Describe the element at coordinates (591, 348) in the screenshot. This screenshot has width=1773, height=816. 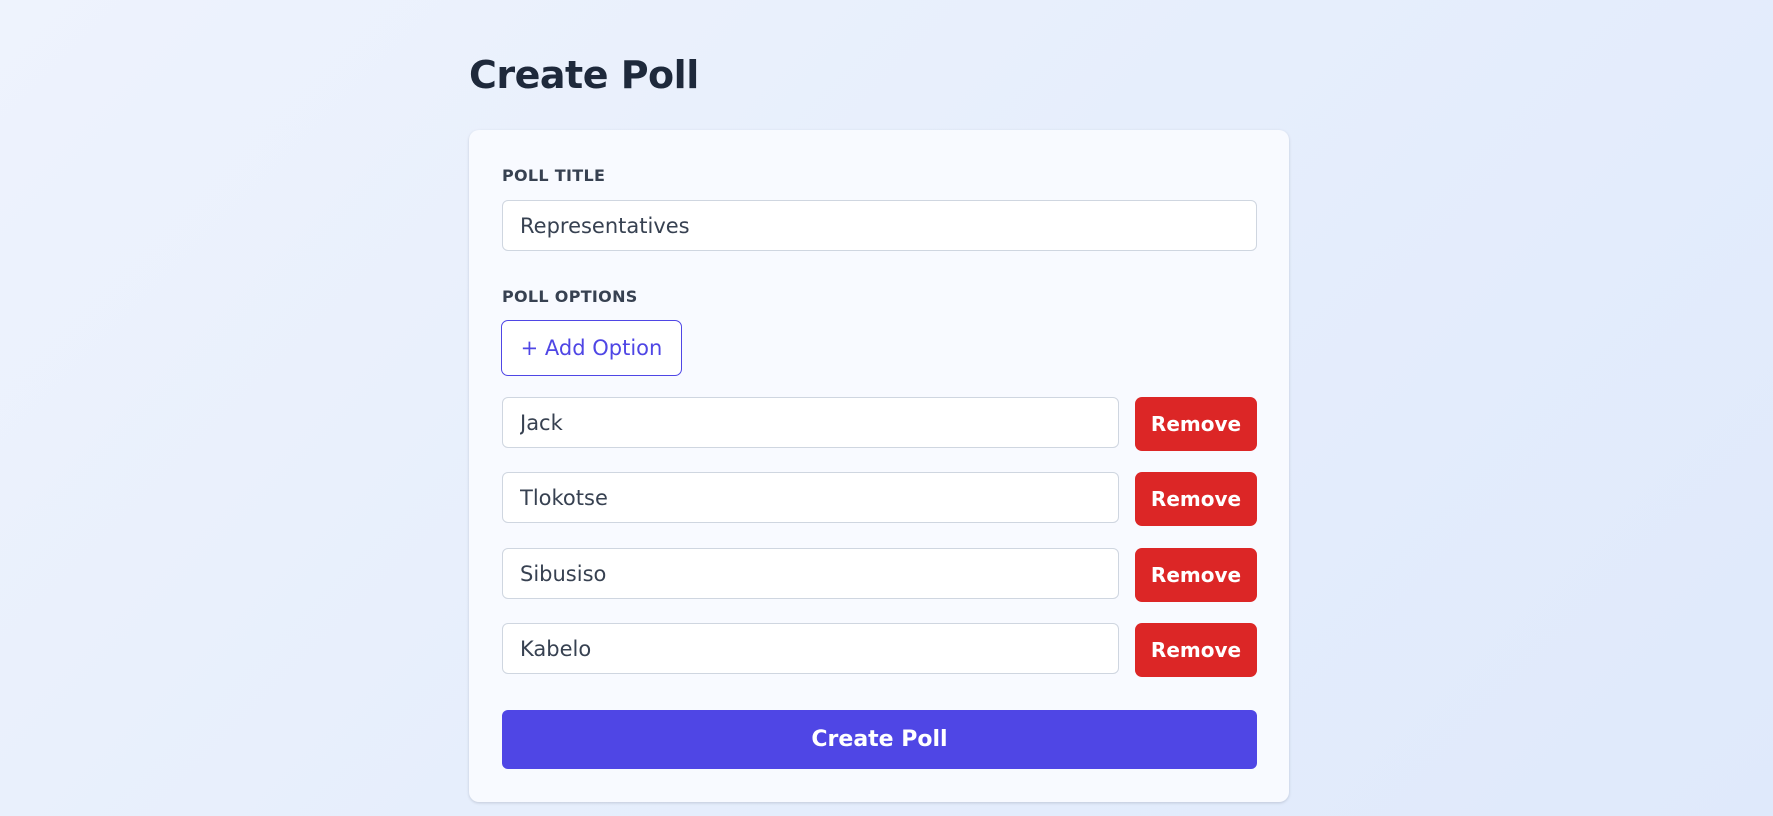
I see `add-option-button: + Add Option` at that location.